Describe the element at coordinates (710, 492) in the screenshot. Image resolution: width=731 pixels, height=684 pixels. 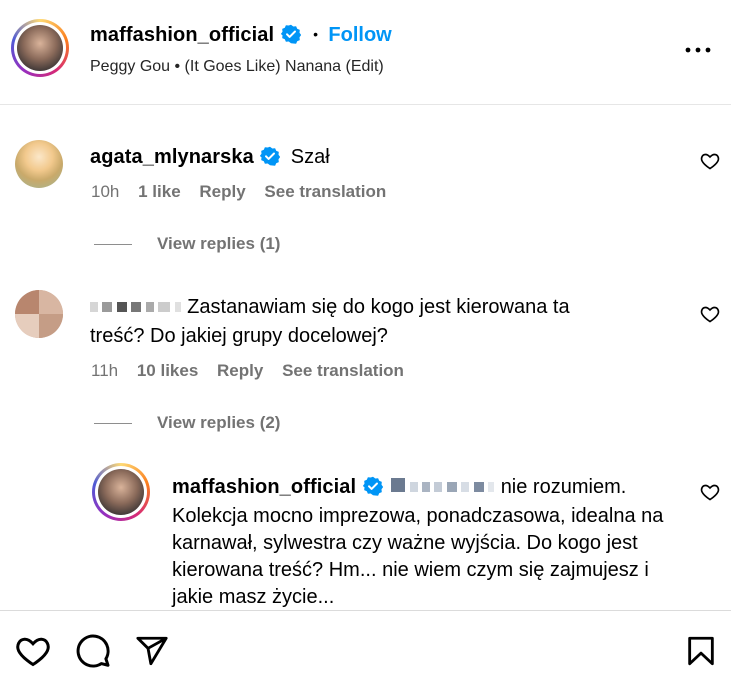
I see `reply-like-heart-icon` at that location.